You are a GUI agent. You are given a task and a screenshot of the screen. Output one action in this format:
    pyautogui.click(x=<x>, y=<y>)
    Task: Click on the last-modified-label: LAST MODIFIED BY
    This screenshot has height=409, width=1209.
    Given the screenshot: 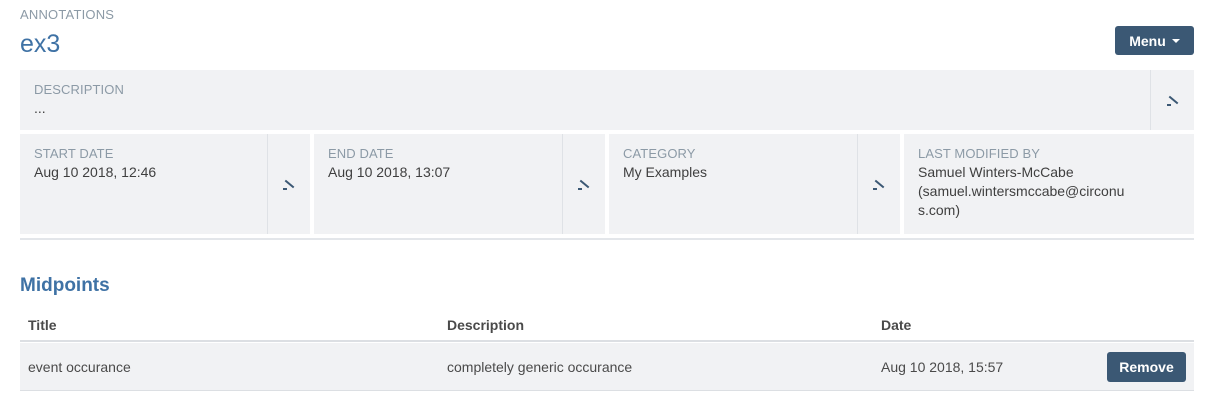 What is the action you would take?
    pyautogui.click(x=979, y=153)
    